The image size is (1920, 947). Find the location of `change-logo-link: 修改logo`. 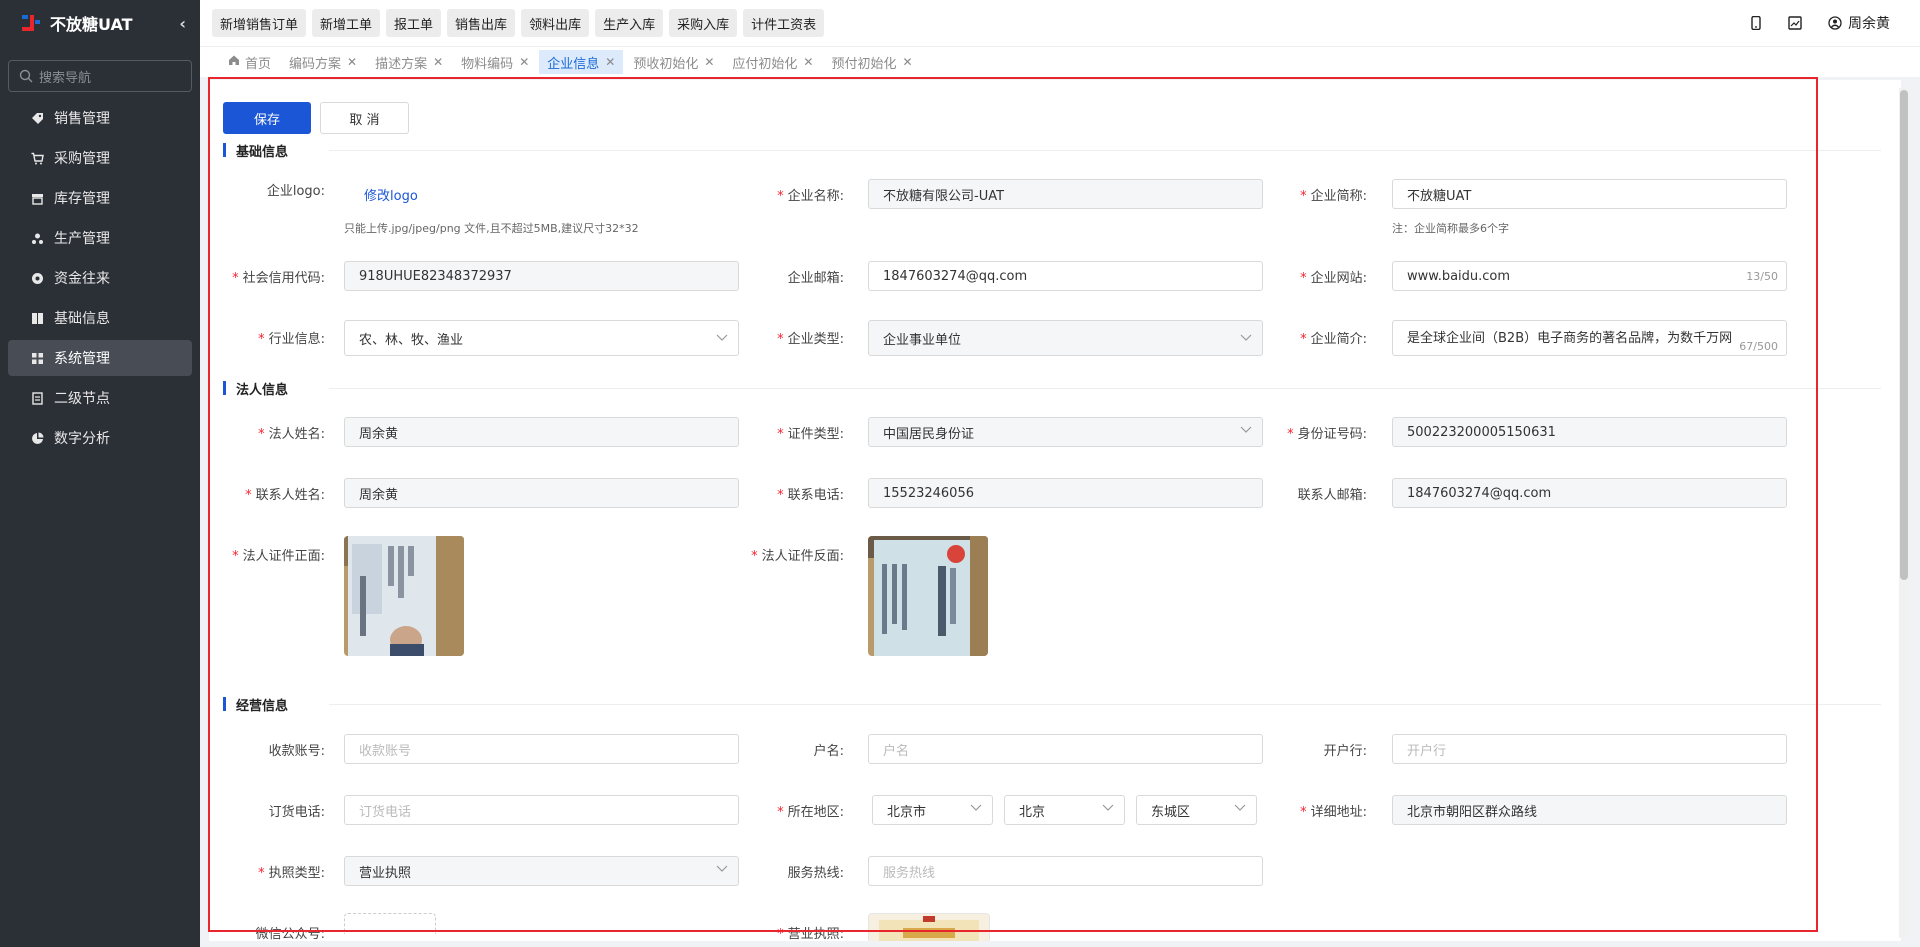

change-logo-link: 修改logo is located at coordinates (391, 194).